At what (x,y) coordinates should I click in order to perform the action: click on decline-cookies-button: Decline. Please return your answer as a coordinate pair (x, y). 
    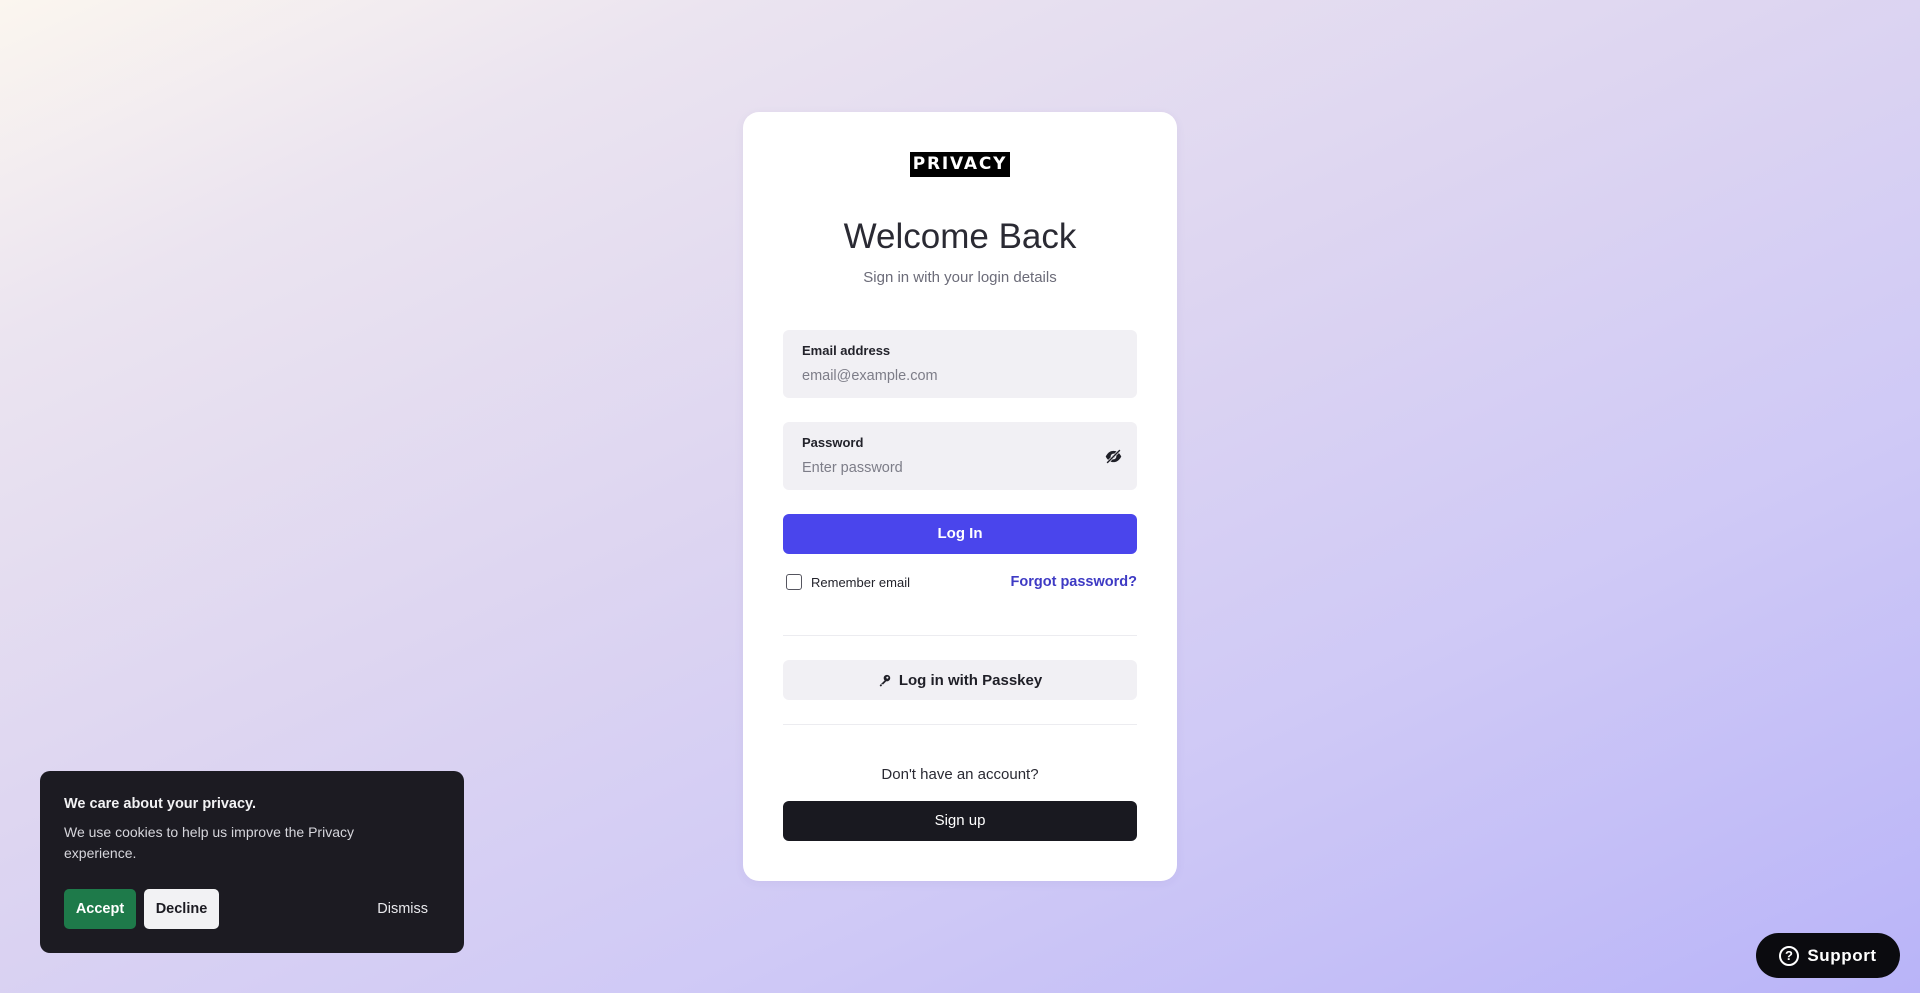
    Looking at the image, I should click on (181, 909).